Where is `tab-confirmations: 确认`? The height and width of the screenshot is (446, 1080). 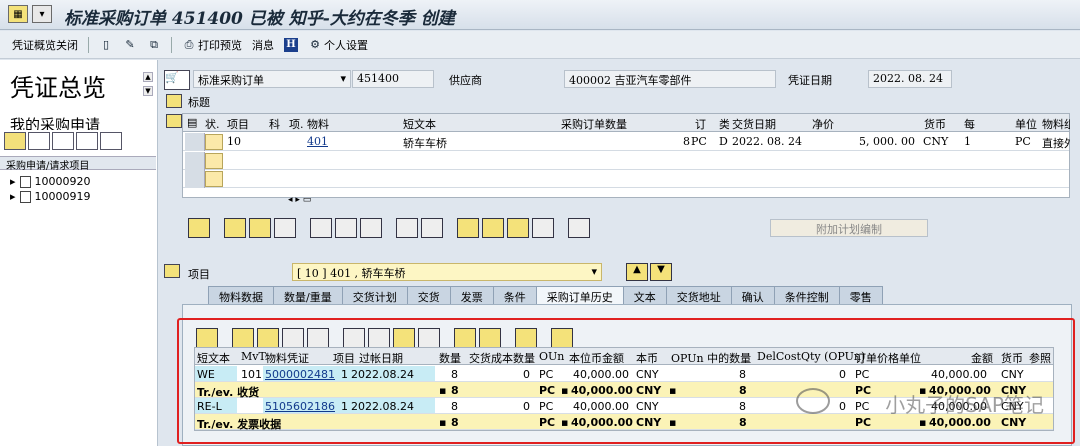 tab-confirmations: 确认 is located at coordinates (752, 295).